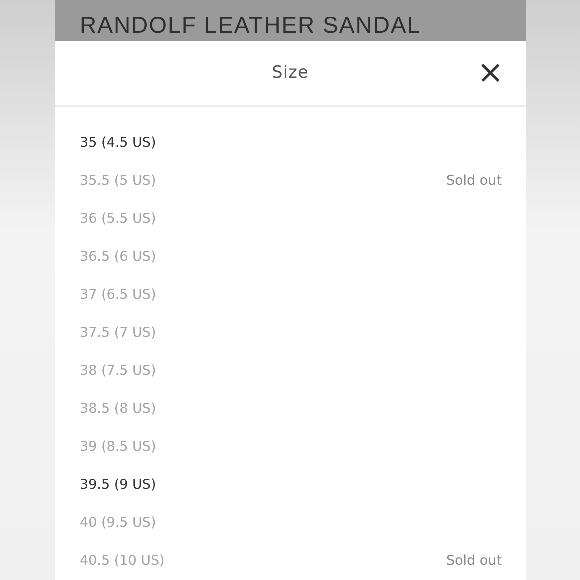 The image size is (580, 580). What do you see at coordinates (118, 295) in the screenshot?
I see `size-option: 37 (6.5 US)` at bounding box center [118, 295].